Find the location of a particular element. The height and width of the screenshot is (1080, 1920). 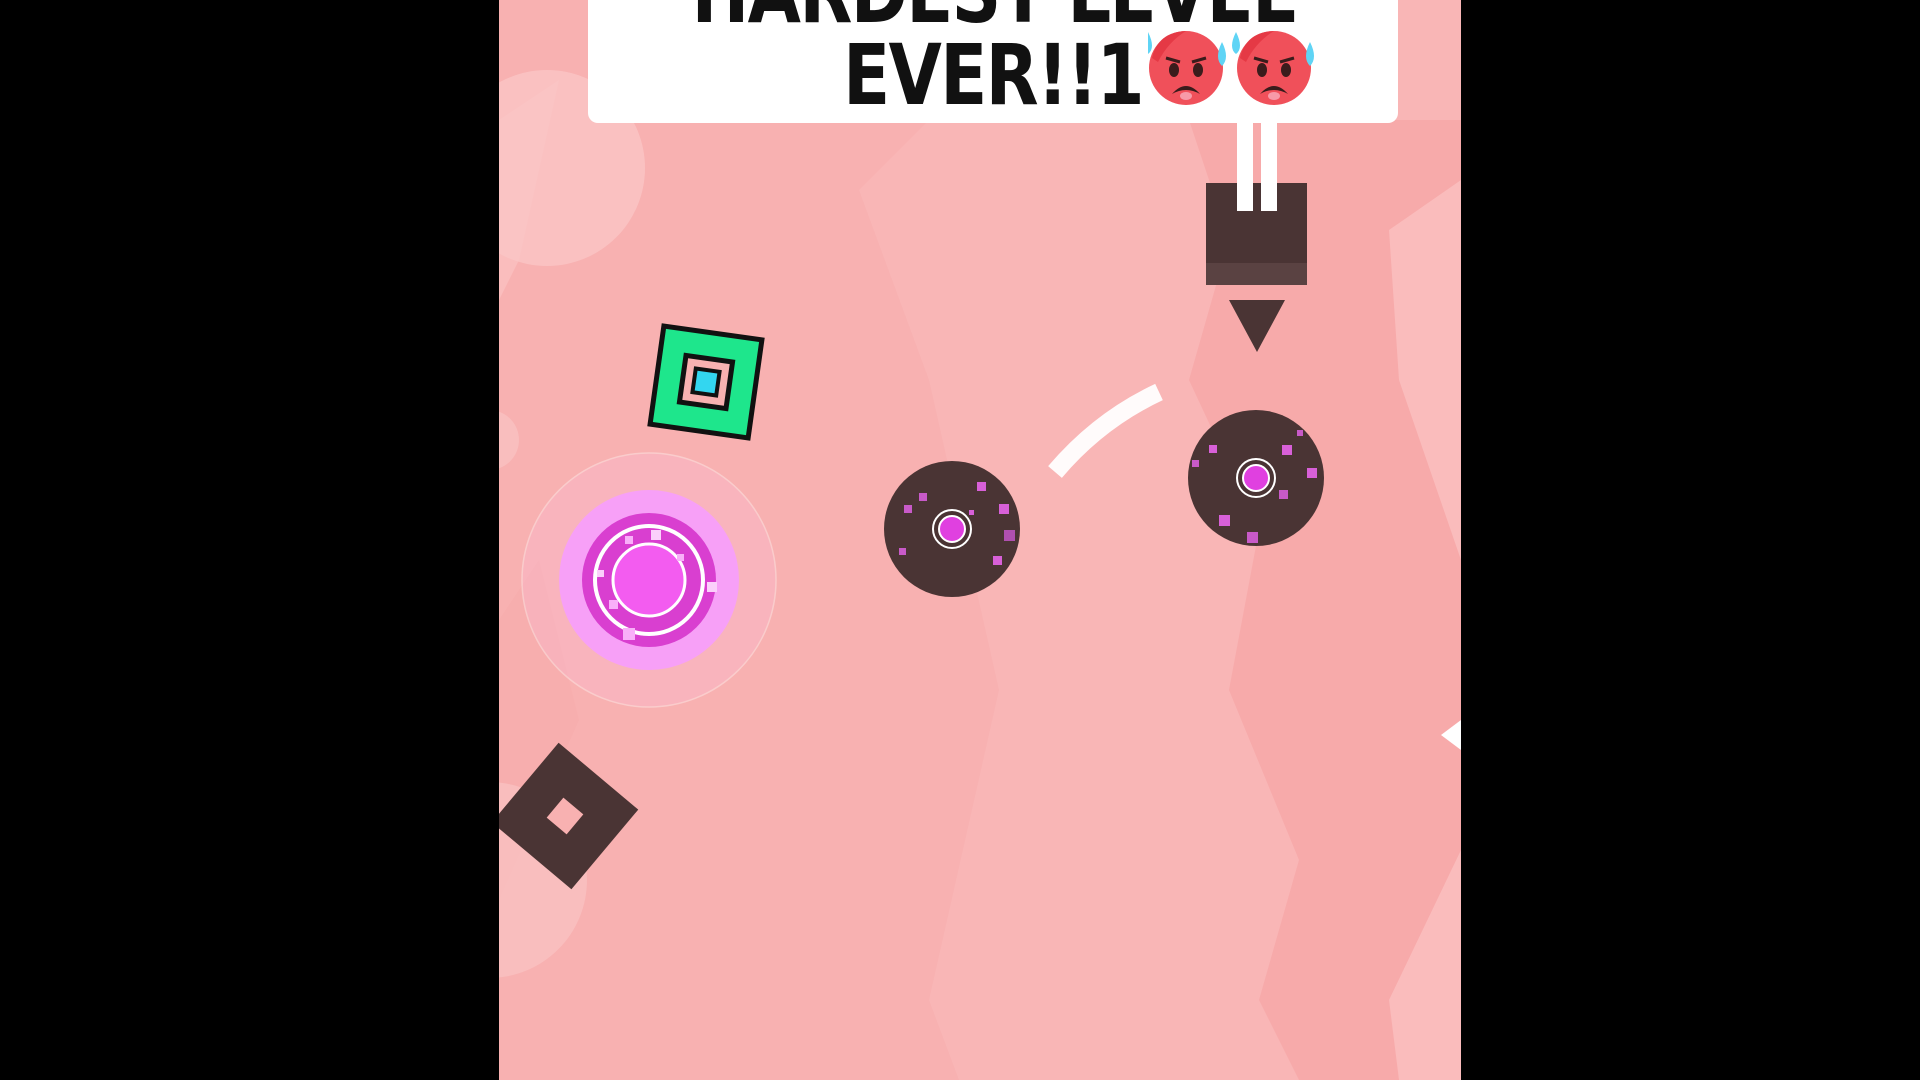

player-trail is located at coordinates (1105, 430).